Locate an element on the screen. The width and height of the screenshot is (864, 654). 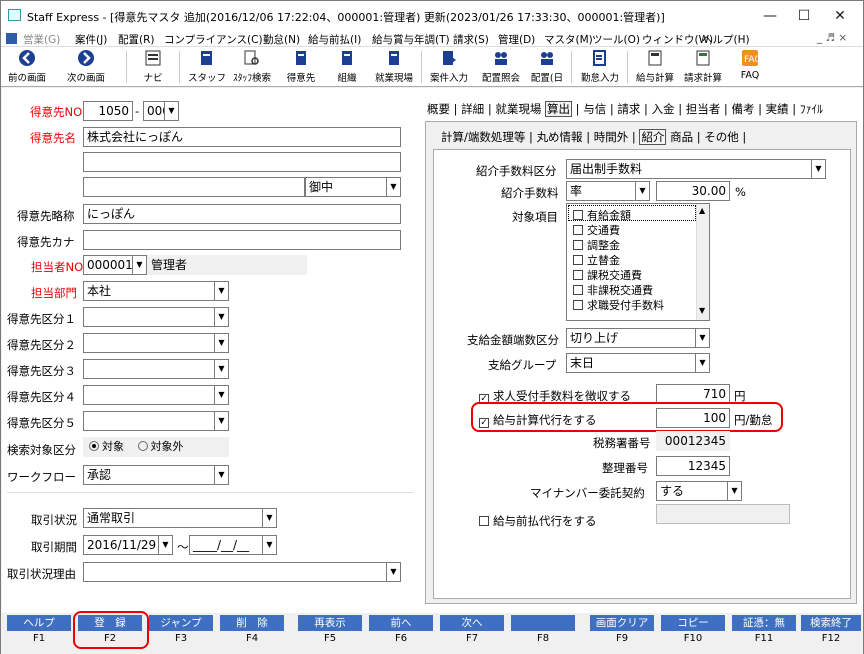
trade-to-input: ____/__/__ ▼ is located at coordinates (233, 545).